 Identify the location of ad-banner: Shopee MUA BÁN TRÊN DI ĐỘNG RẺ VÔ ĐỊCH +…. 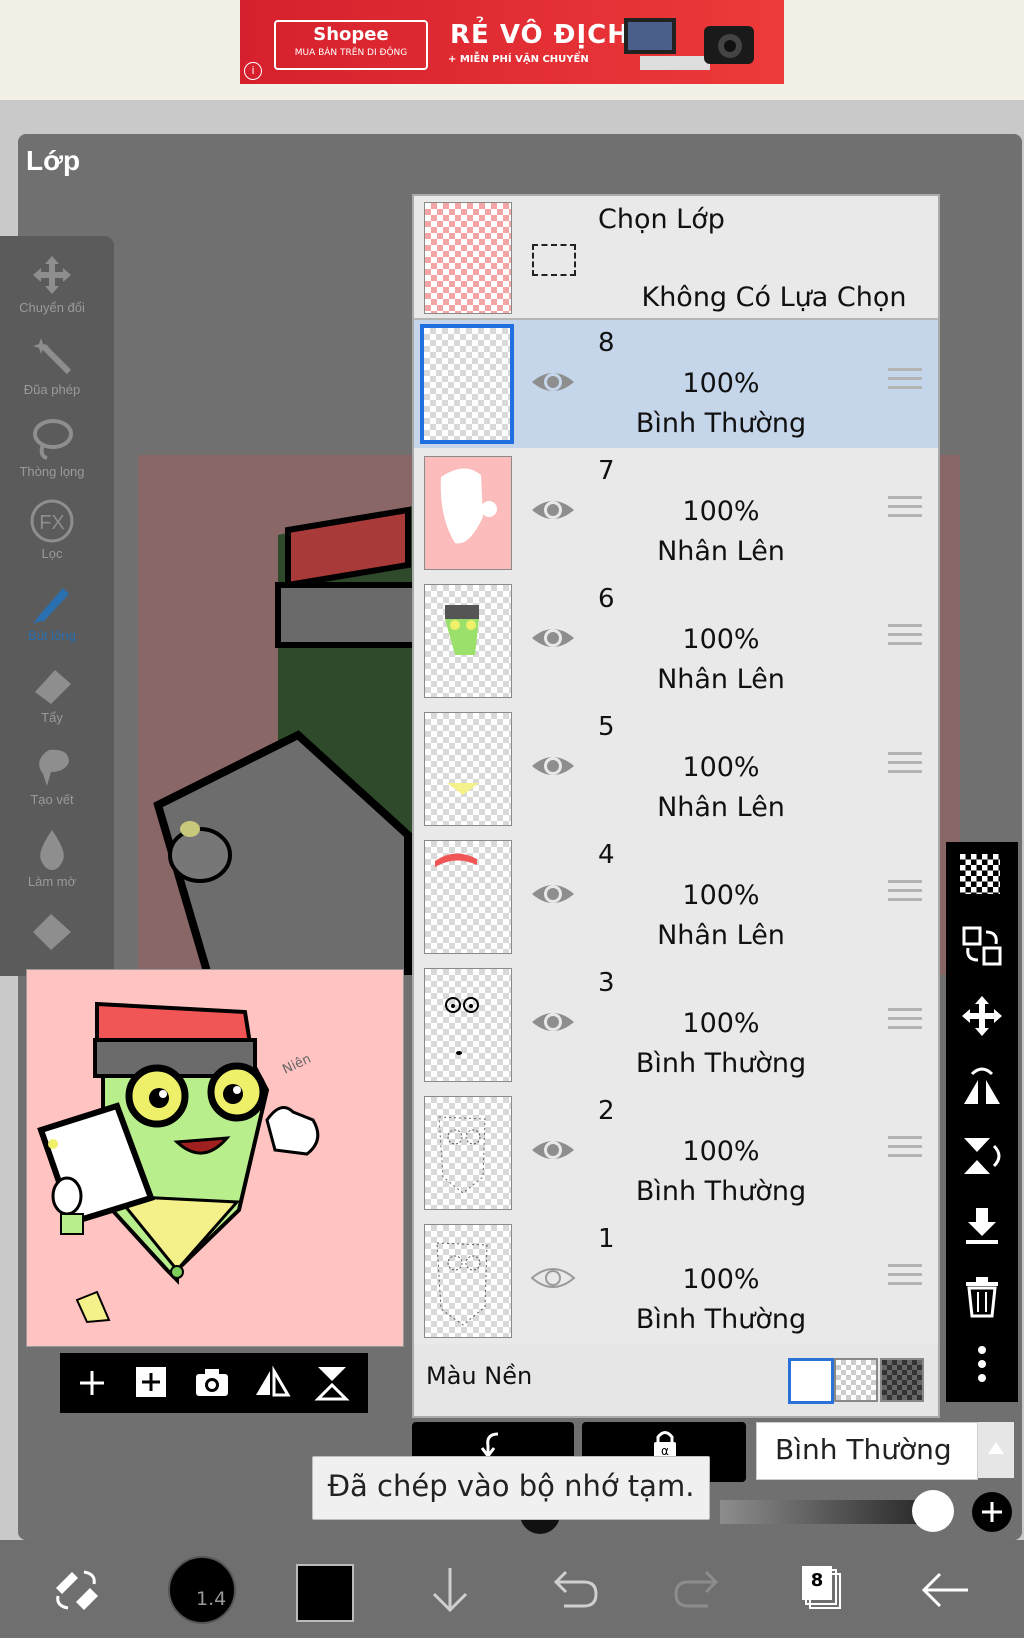
(512, 42).